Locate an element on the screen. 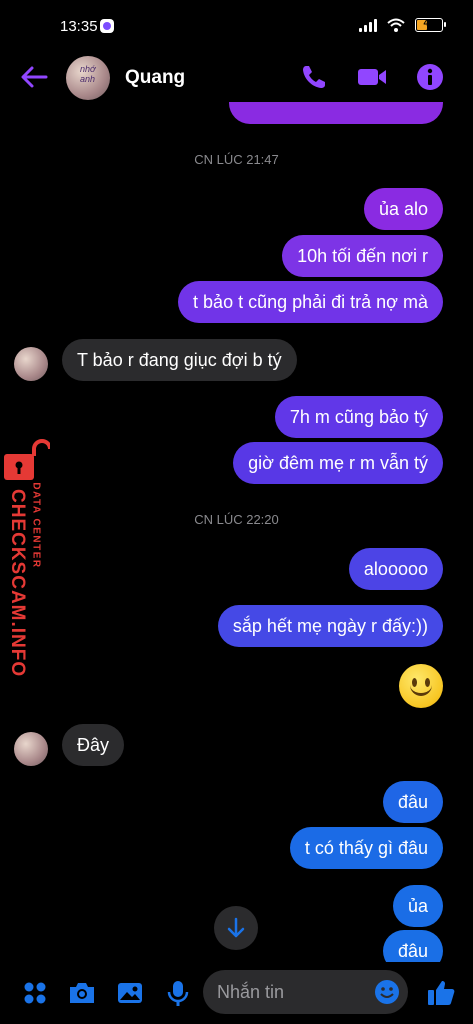  message-bubble: 10h tối đến nơi r is located at coordinates (362, 256).